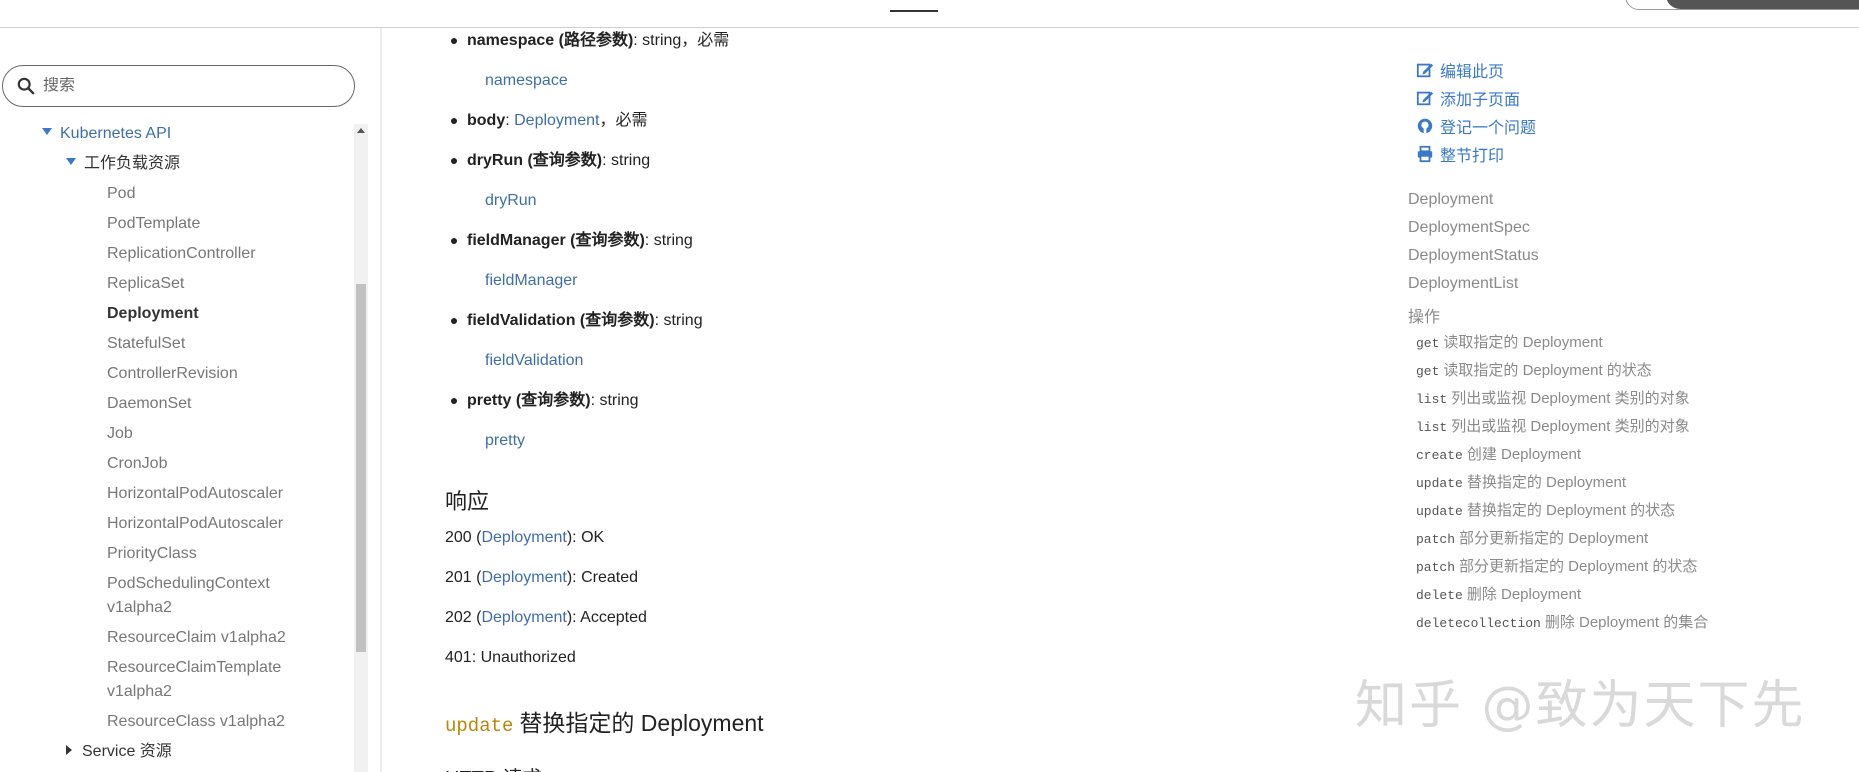  I want to click on add-child-page-link: 添加子页面, so click(1468, 98).